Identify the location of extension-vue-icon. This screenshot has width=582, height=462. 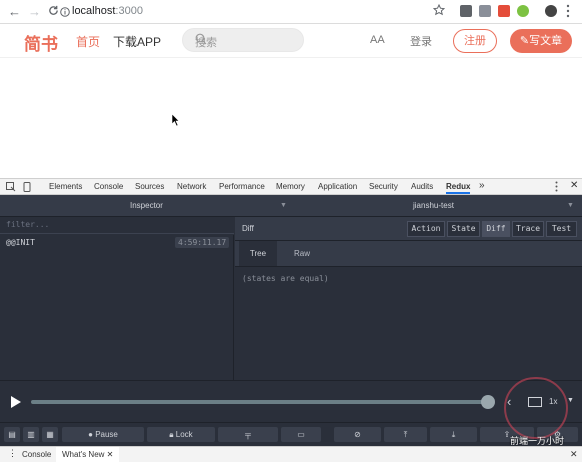
(485, 11).